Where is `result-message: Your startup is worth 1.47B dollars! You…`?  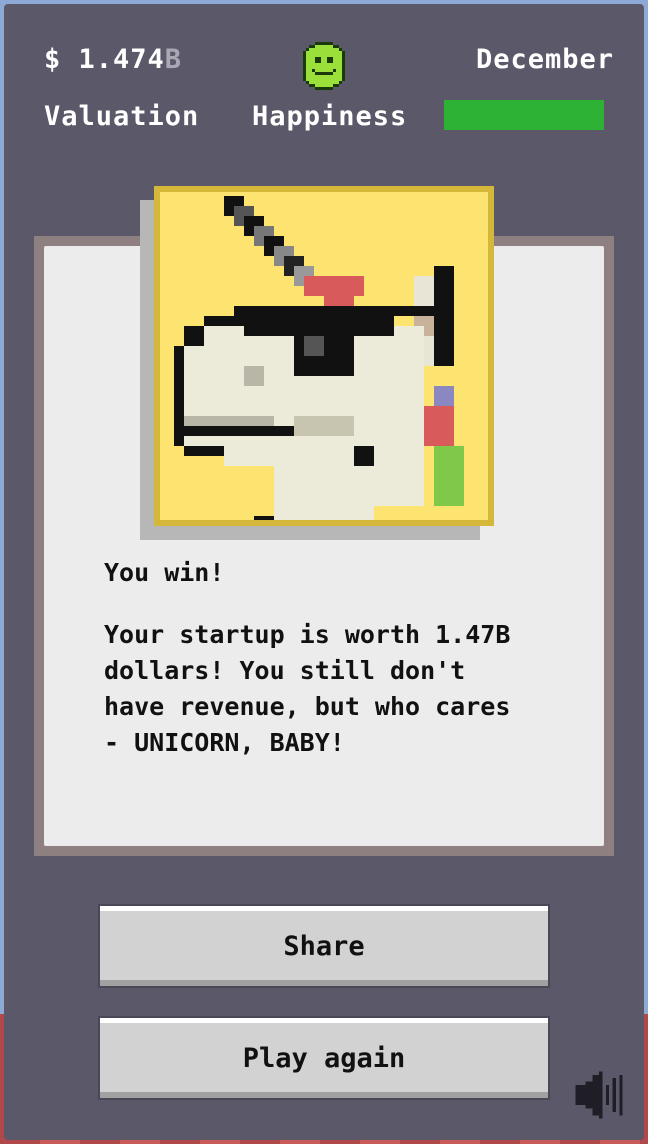
result-message: Your startup is worth 1.47B dollars! You… is located at coordinates (307, 688).